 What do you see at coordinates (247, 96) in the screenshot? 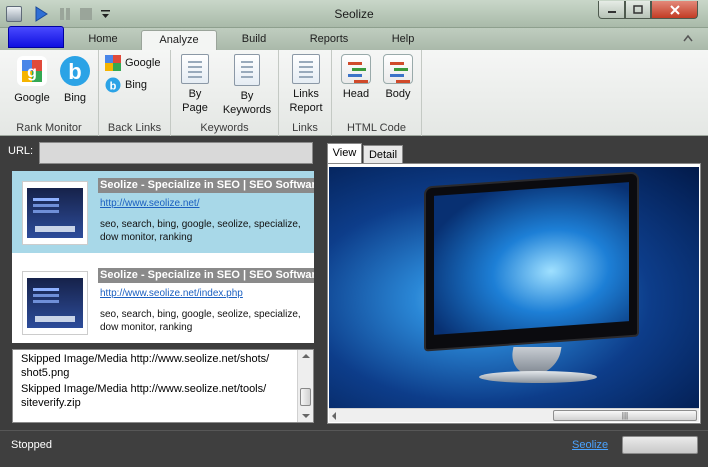
I see `by-keywords-label-line1: By` at bounding box center [247, 96].